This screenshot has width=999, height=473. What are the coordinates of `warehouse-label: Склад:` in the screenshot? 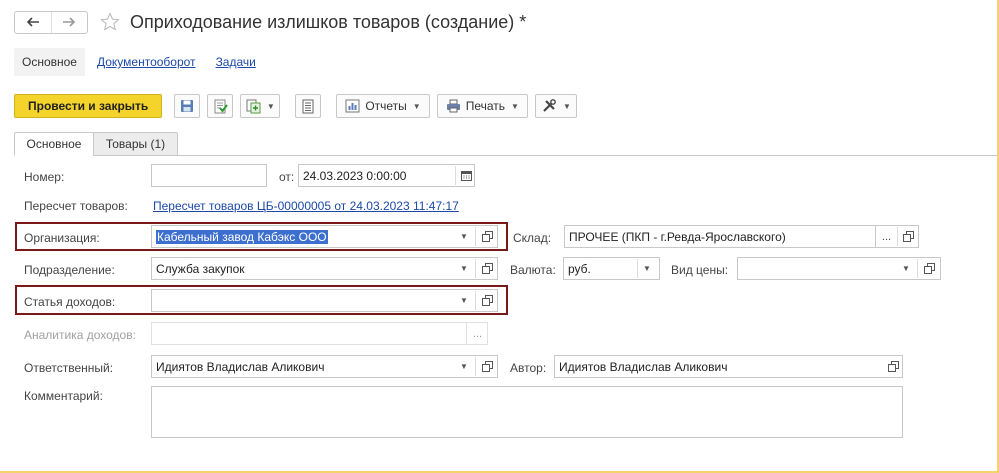 It's located at (532, 238).